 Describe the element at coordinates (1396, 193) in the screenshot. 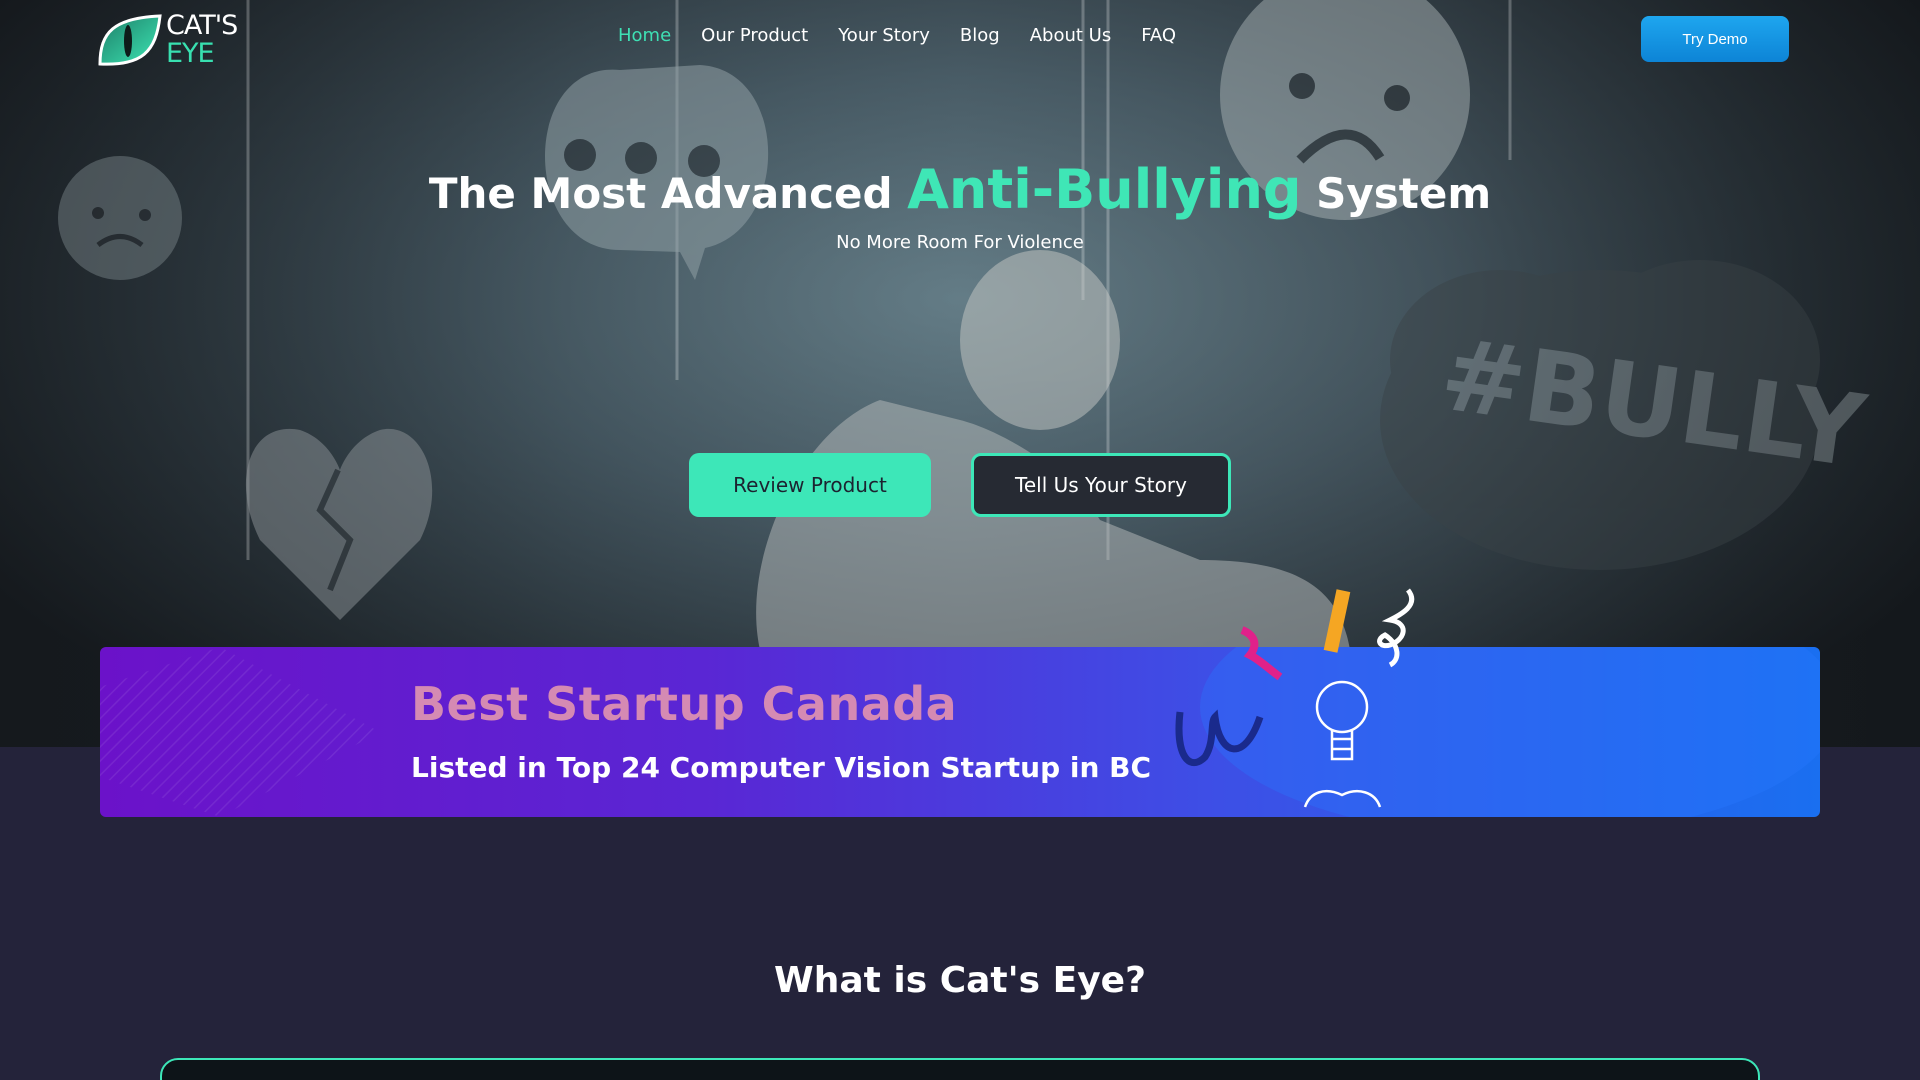

I see `headline-post: System` at that location.